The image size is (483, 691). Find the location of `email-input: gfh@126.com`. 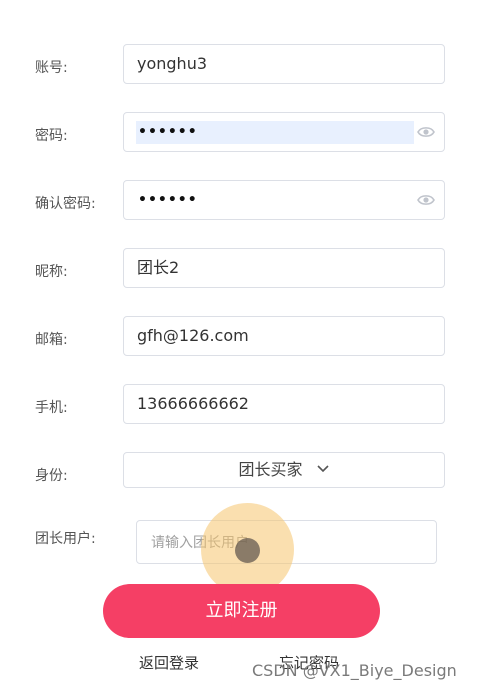

email-input: gfh@126.com is located at coordinates (284, 336).